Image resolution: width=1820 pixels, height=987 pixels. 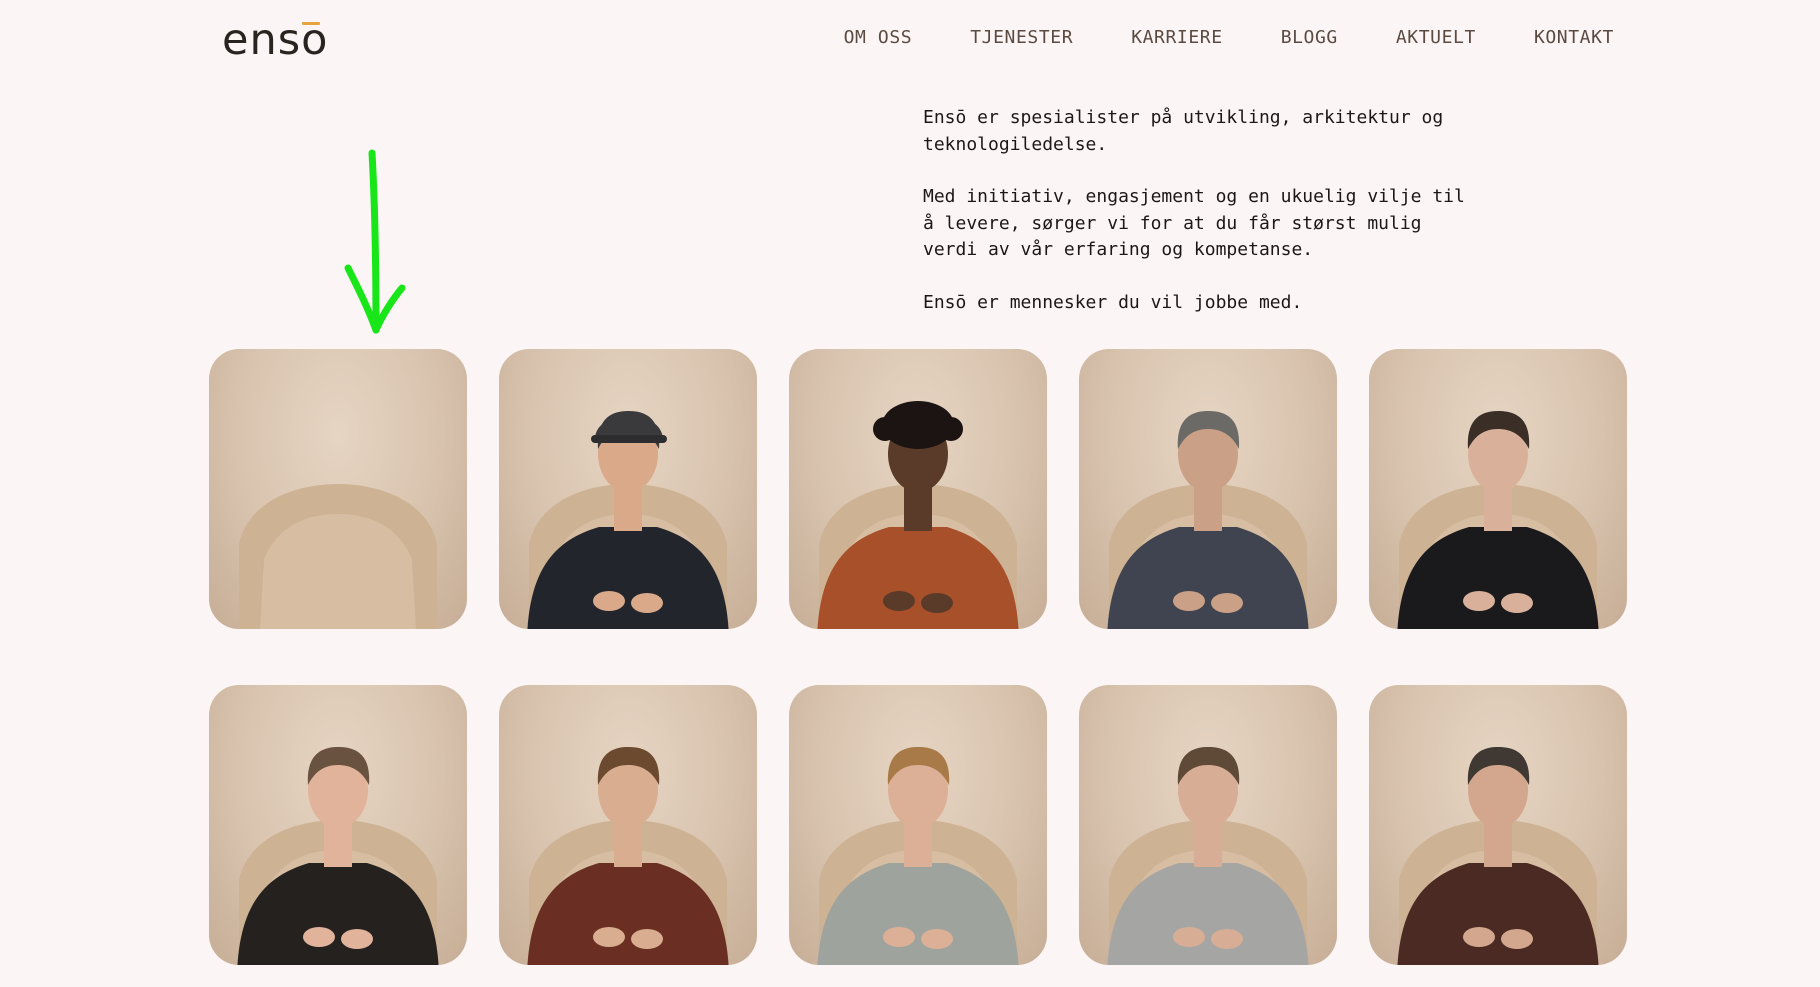 What do you see at coordinates (1498, 489) in the screenshot?
I see `team-photo-person-black-tee` at bounding box center [1498, 489].